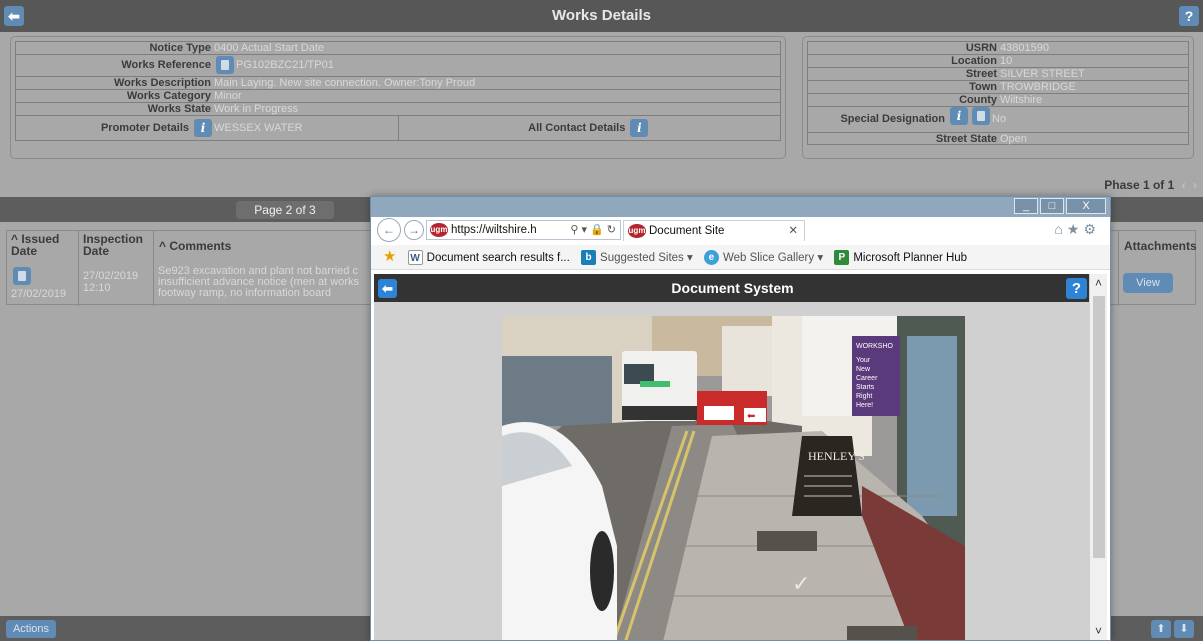 Image resolution: width=1203 pixels, height=641 pixels. I want to click on chevron-left-icon: ‹, so click(1184, 185).